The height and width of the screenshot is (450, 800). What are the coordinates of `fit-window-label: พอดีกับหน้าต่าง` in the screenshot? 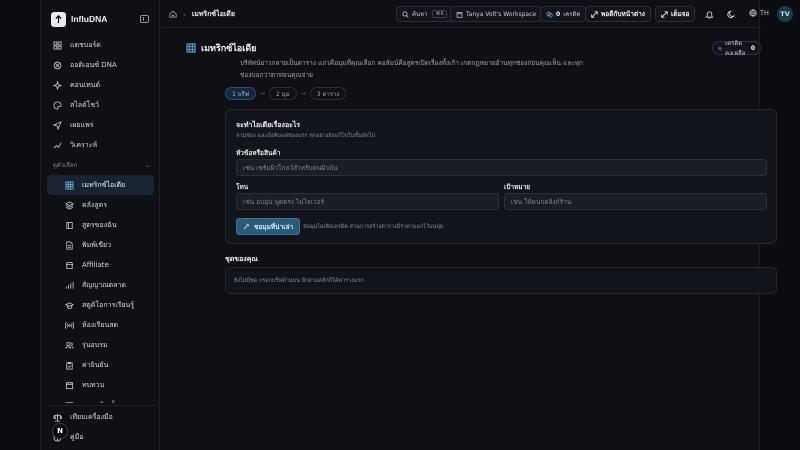 It's located at (623, 14).